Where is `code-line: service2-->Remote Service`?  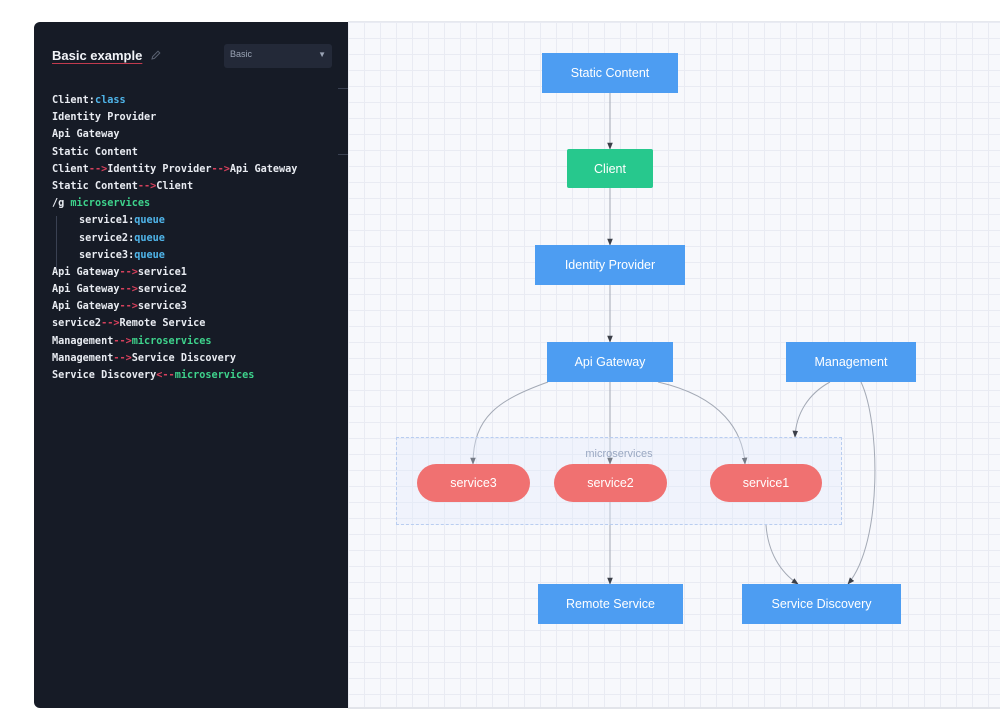
code-line: service2-->Remote Service is located at coordinates (194, 323).